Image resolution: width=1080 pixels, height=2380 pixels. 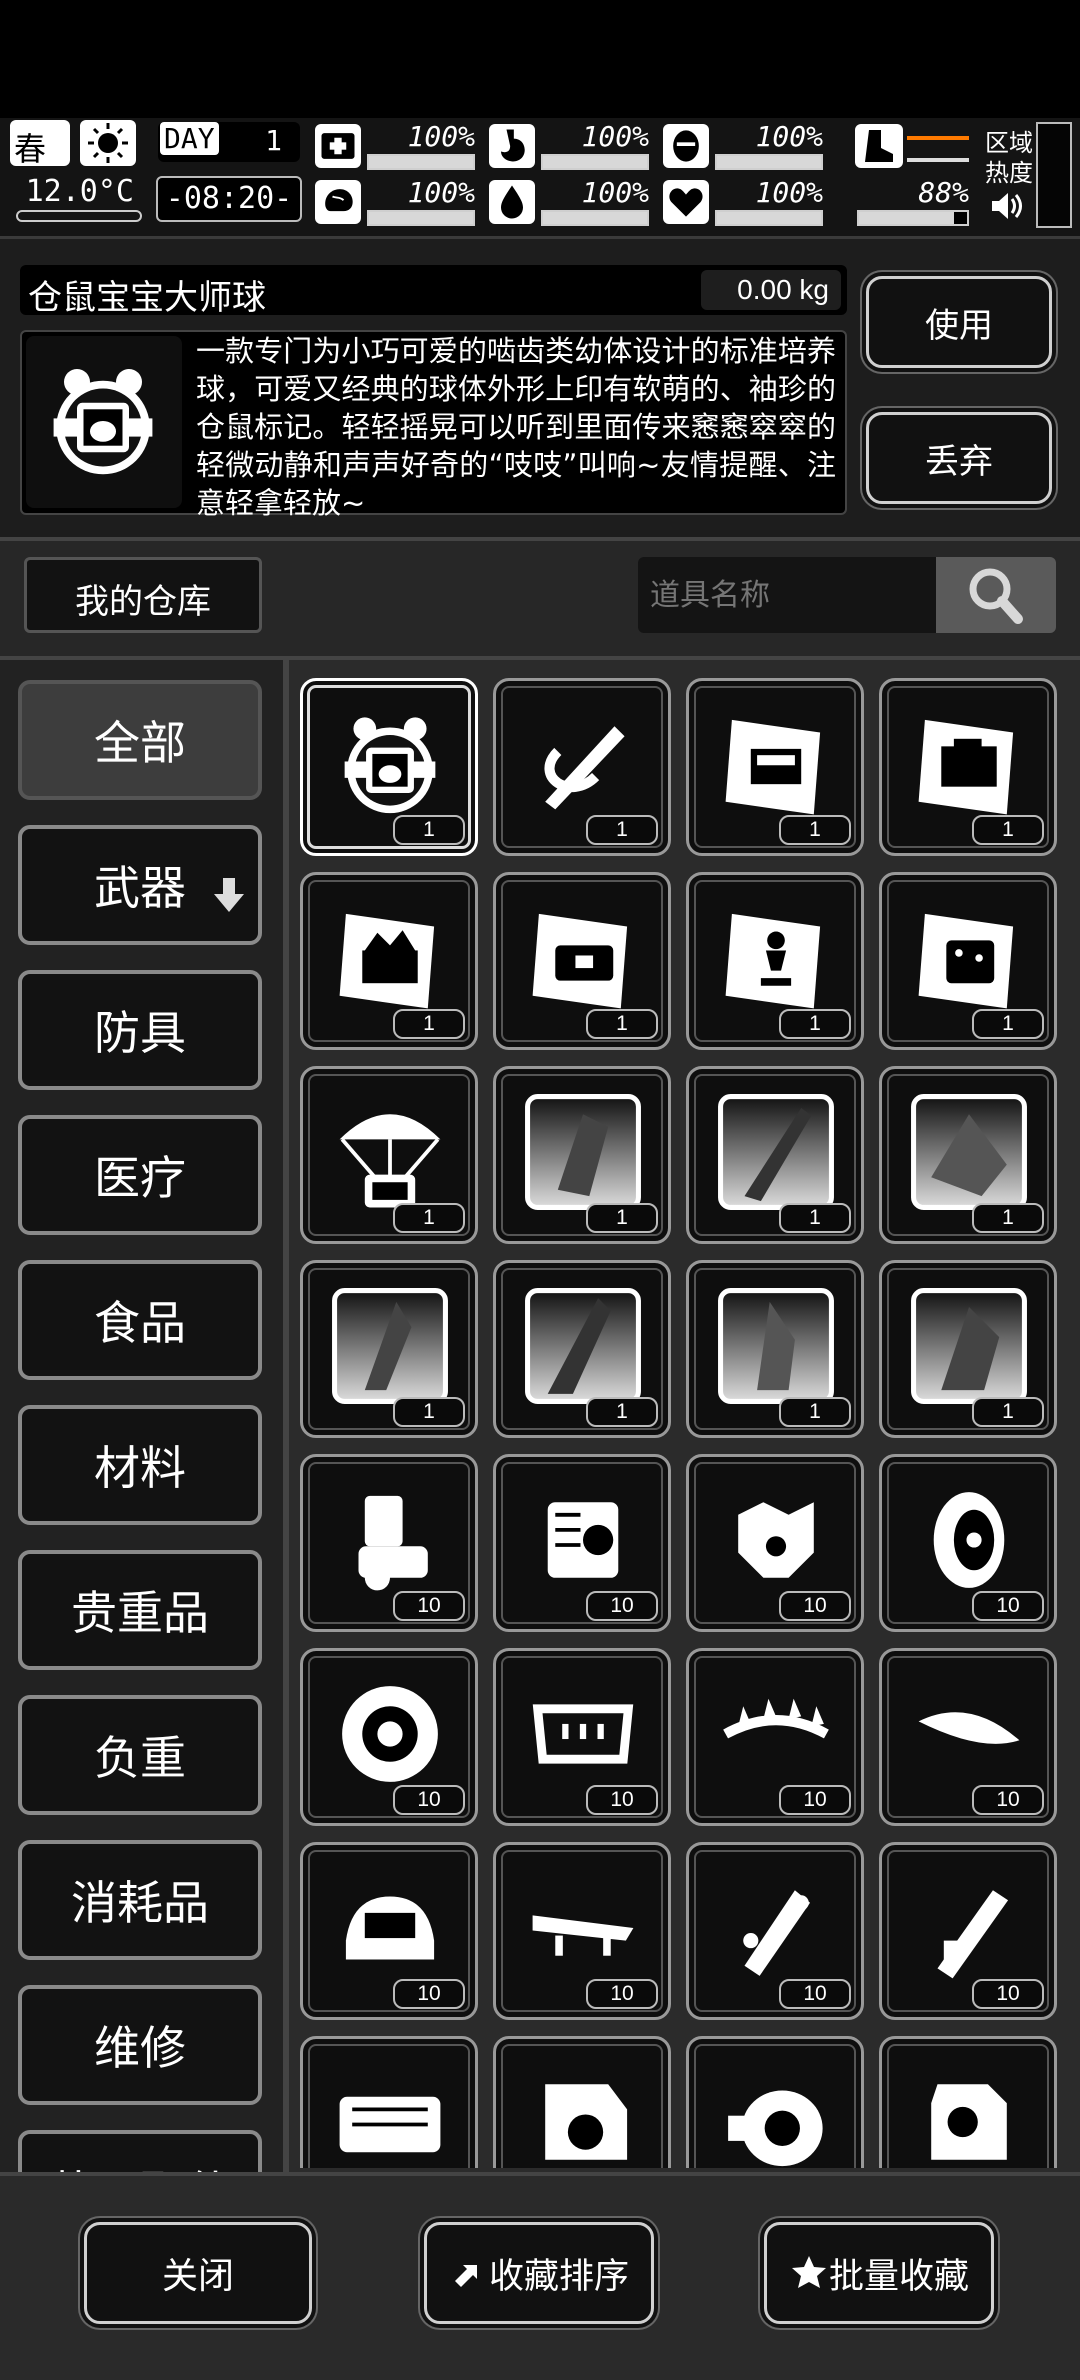 What do you see at coordinates (465, 2276) in the screenshot?
I see `sort-arrows-icon` at bounding box center [465, 2276].